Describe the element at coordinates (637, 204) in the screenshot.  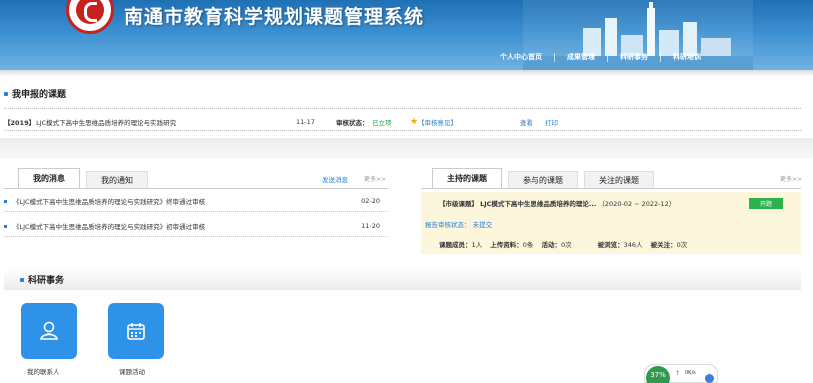
I see `topic-period: （2020-02 ~ 2022-12）` at that location.